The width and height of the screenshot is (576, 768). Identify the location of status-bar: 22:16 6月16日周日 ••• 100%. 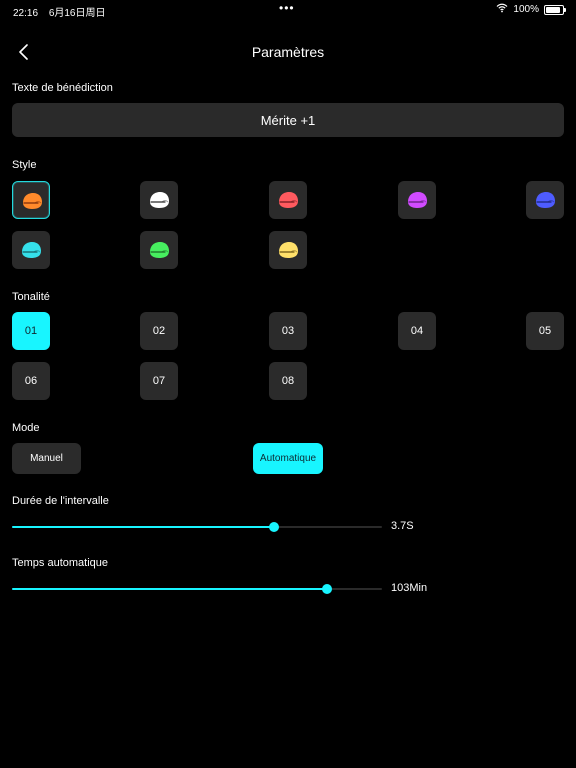
(288, 10).